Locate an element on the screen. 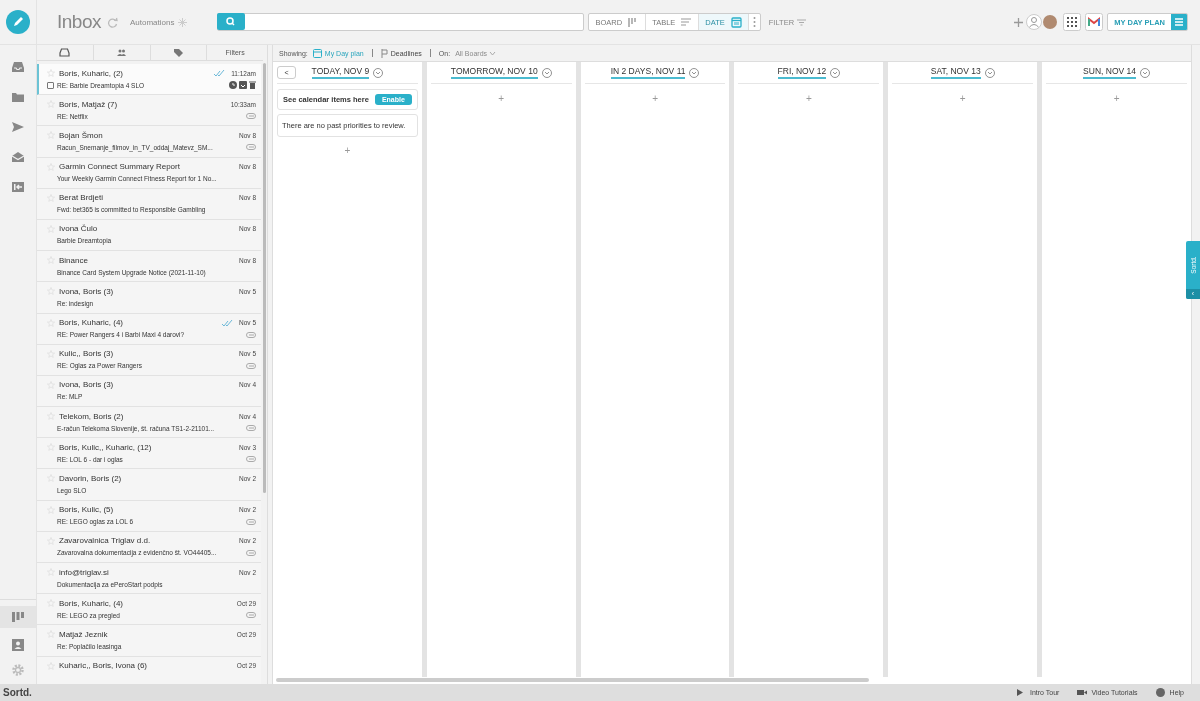  sparkle-icon is located at coordinates (183, 22).